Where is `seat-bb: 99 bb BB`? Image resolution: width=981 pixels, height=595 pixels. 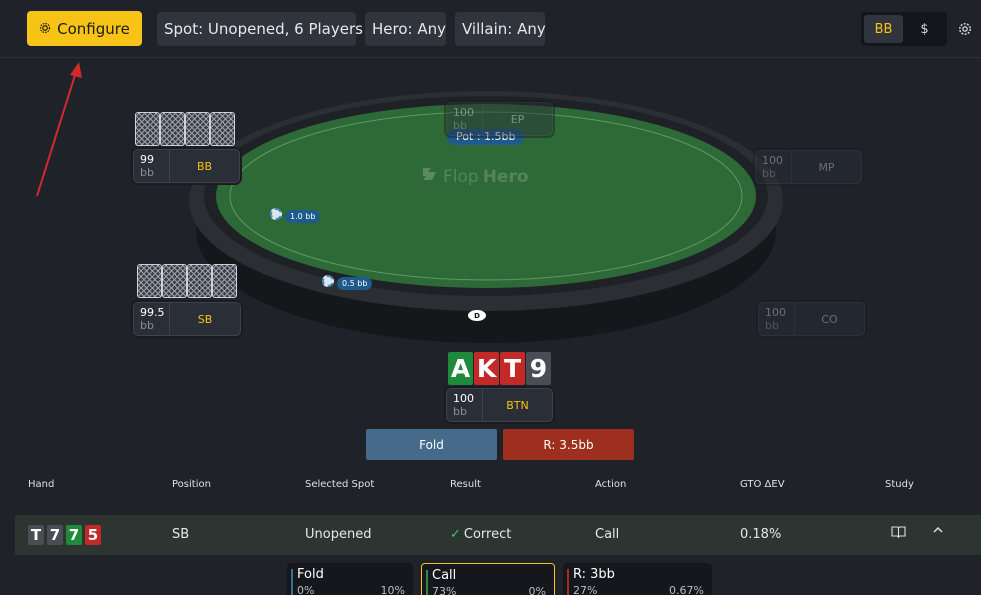
seat-bb: 99 bb BB is located at coordinates (186, 166).